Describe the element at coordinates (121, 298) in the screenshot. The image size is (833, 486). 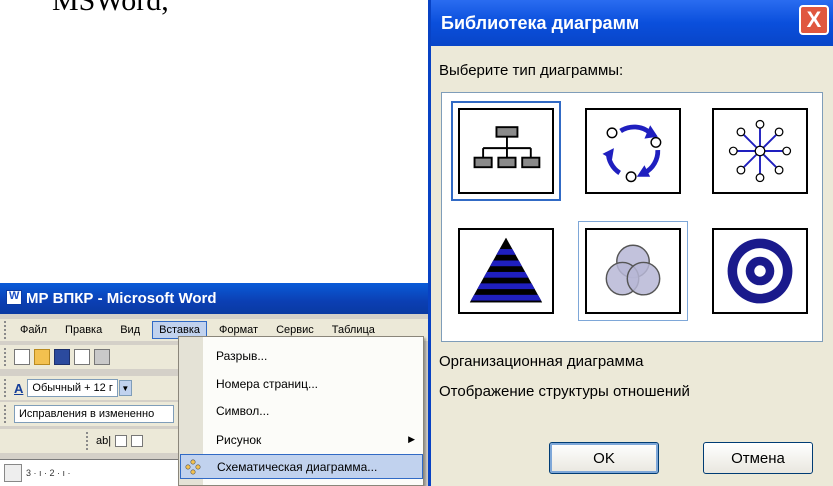
I see `word-title-text: МР ВПКР - Microsoft Word` at that location.